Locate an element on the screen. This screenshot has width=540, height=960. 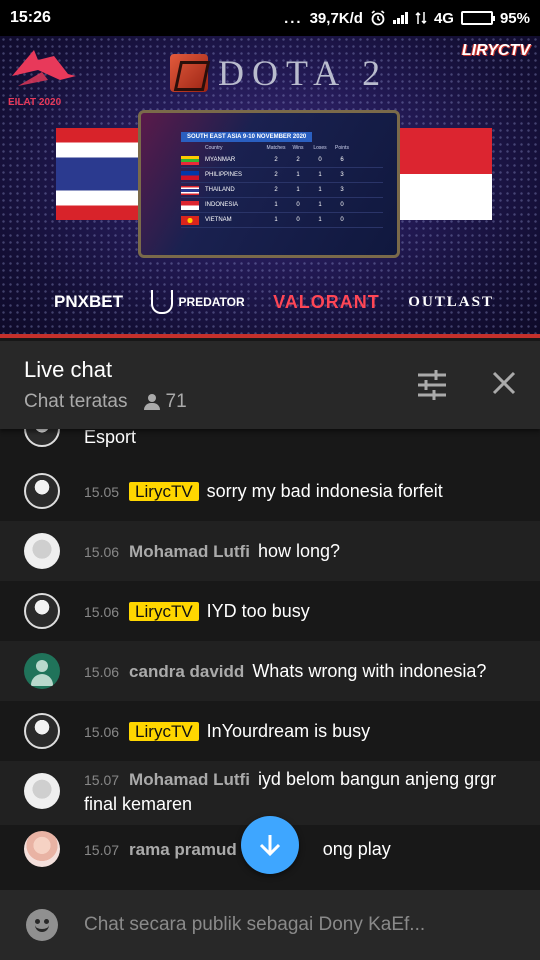
sponsor-bar: PNXBET PREDATOR VALORANT OUTLAST is located at coordinates (274, 302).